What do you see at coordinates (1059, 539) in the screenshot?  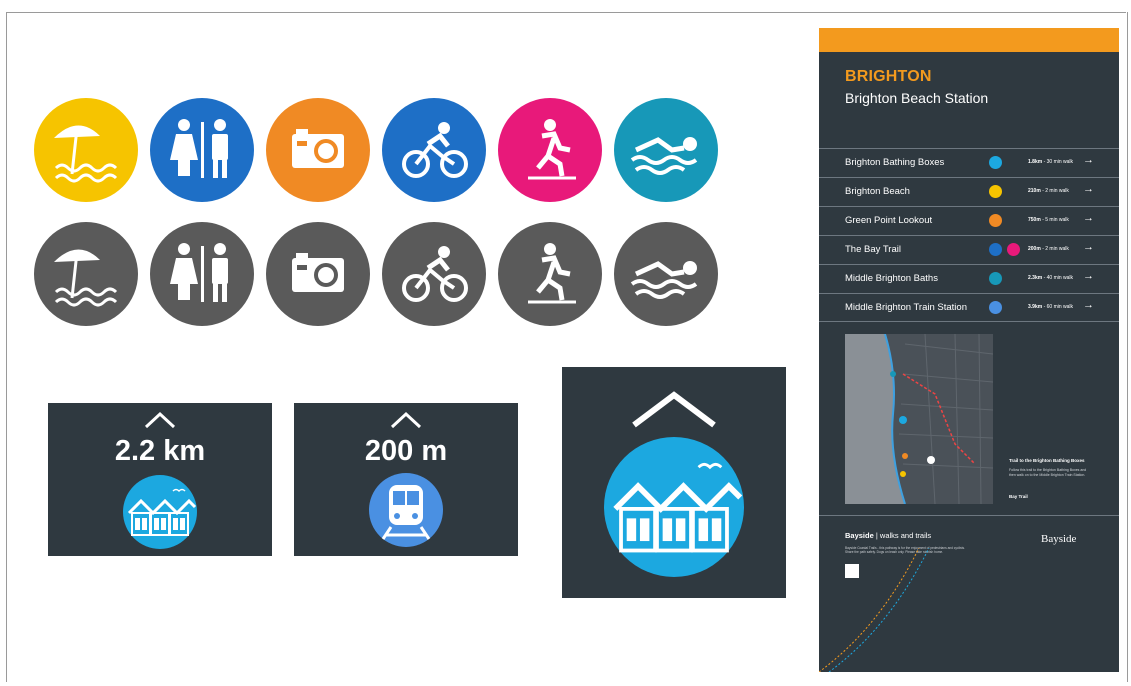 I see `bayside-logo: Bayside` at bounding box center [1059, 539].